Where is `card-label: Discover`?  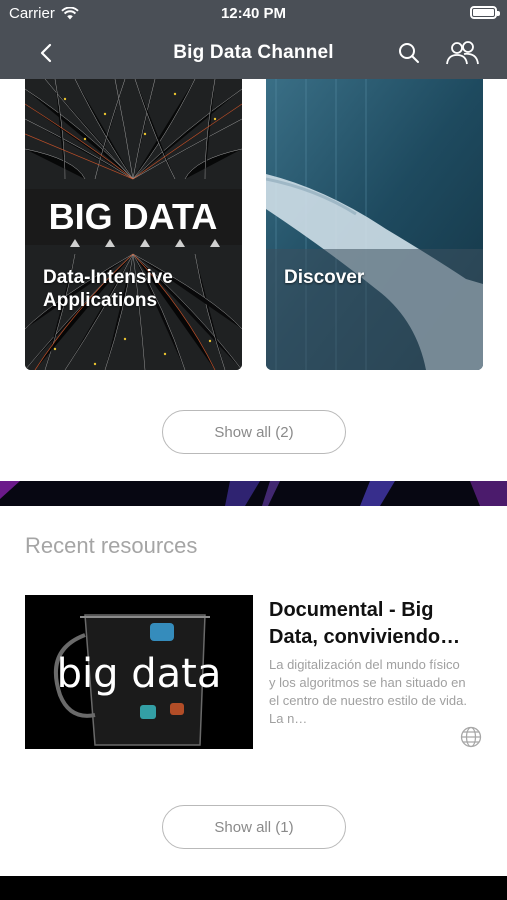
card-label: Discover is located at coordinates (324, 277).